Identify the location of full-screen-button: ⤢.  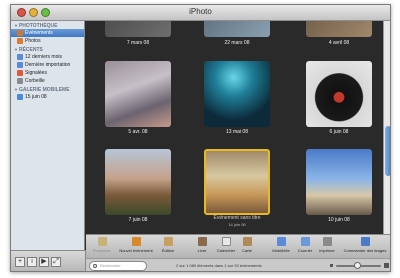
(56, 262).